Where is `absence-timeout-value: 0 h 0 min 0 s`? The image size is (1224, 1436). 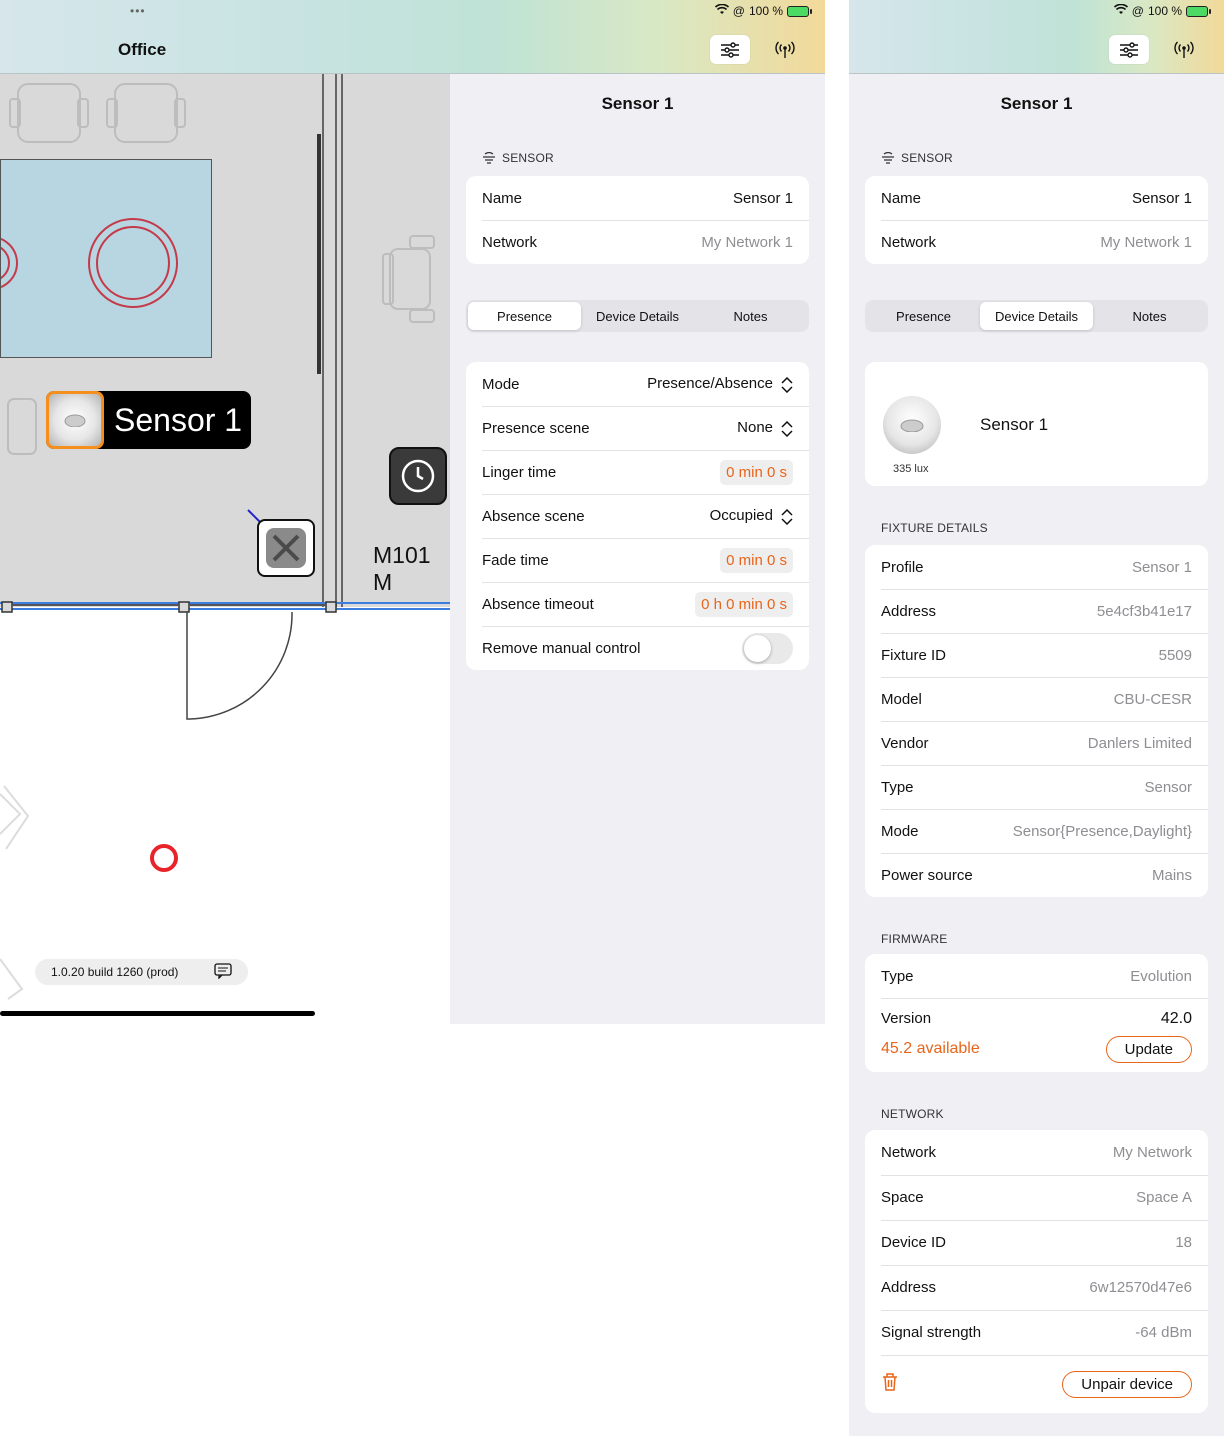
absence-timeout-value: 0 h 0 min 0 s is located at coordinates (744, 604).